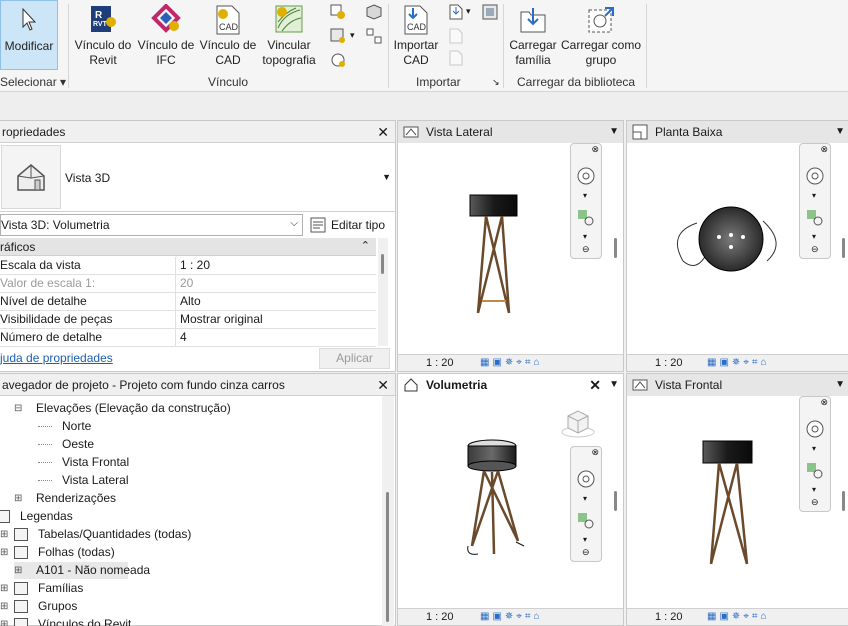 The height and width of the screenshot is (626, 848). I want to click on tab-planta-baixa: Planta Baixa ▼, so click(737, 132).